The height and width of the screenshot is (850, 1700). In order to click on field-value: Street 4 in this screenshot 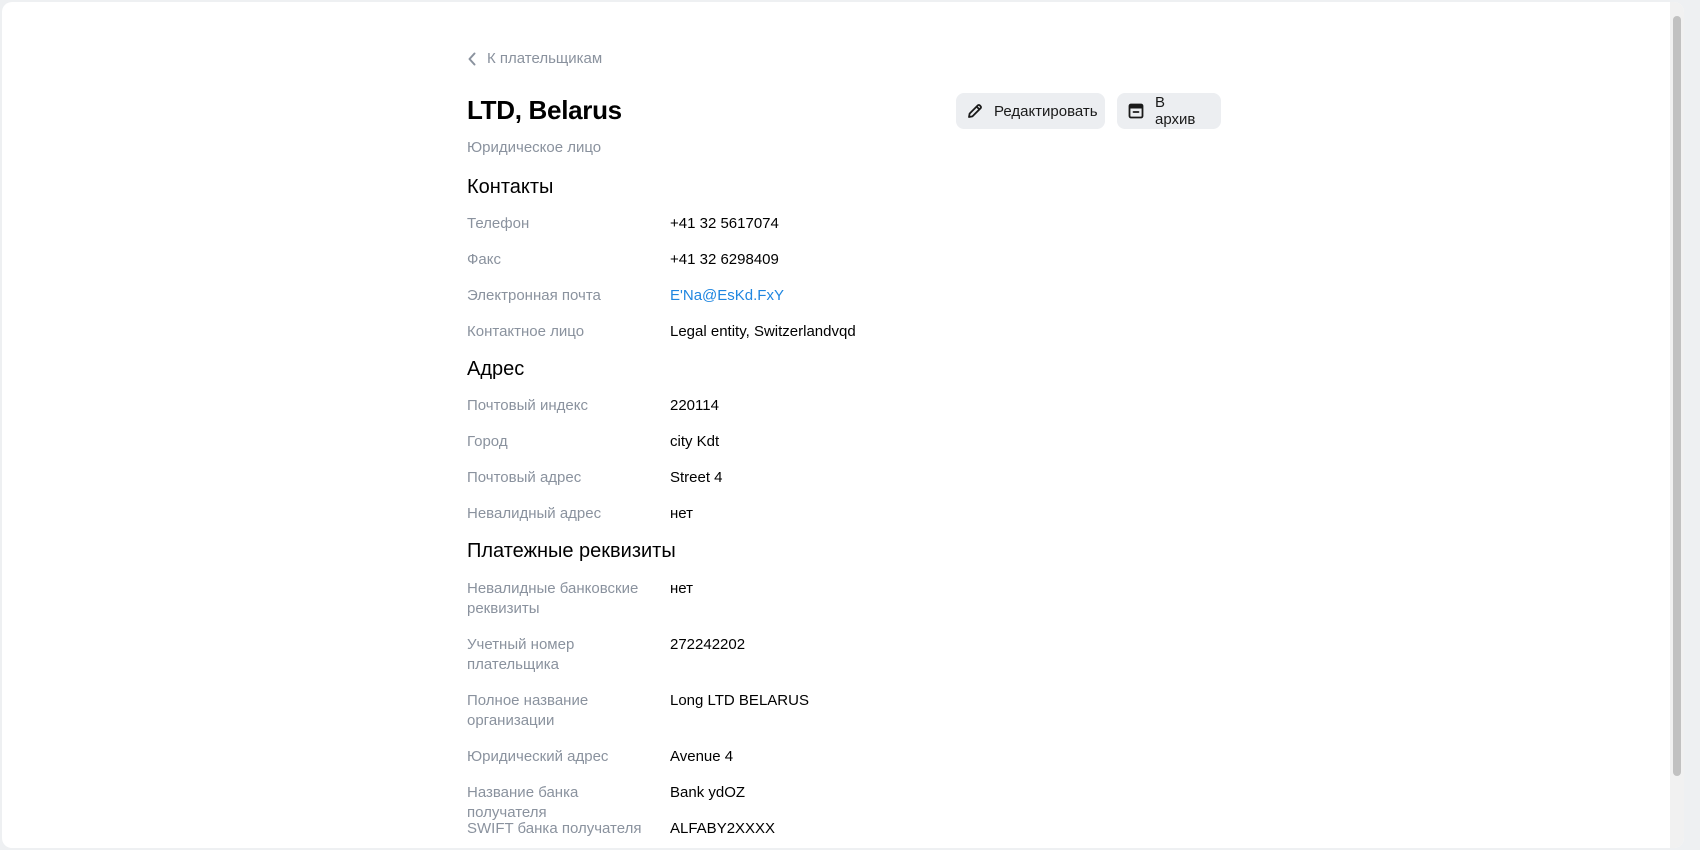, I will do `click(696, 477)`.